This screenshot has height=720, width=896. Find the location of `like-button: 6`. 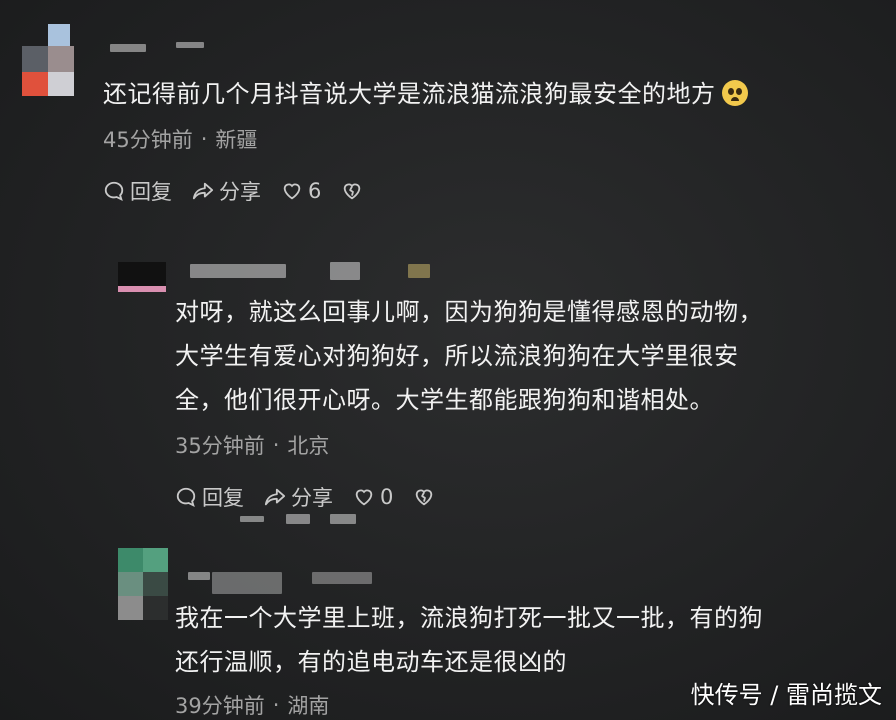

like-button: 6 is located at coordinates (301, 191).